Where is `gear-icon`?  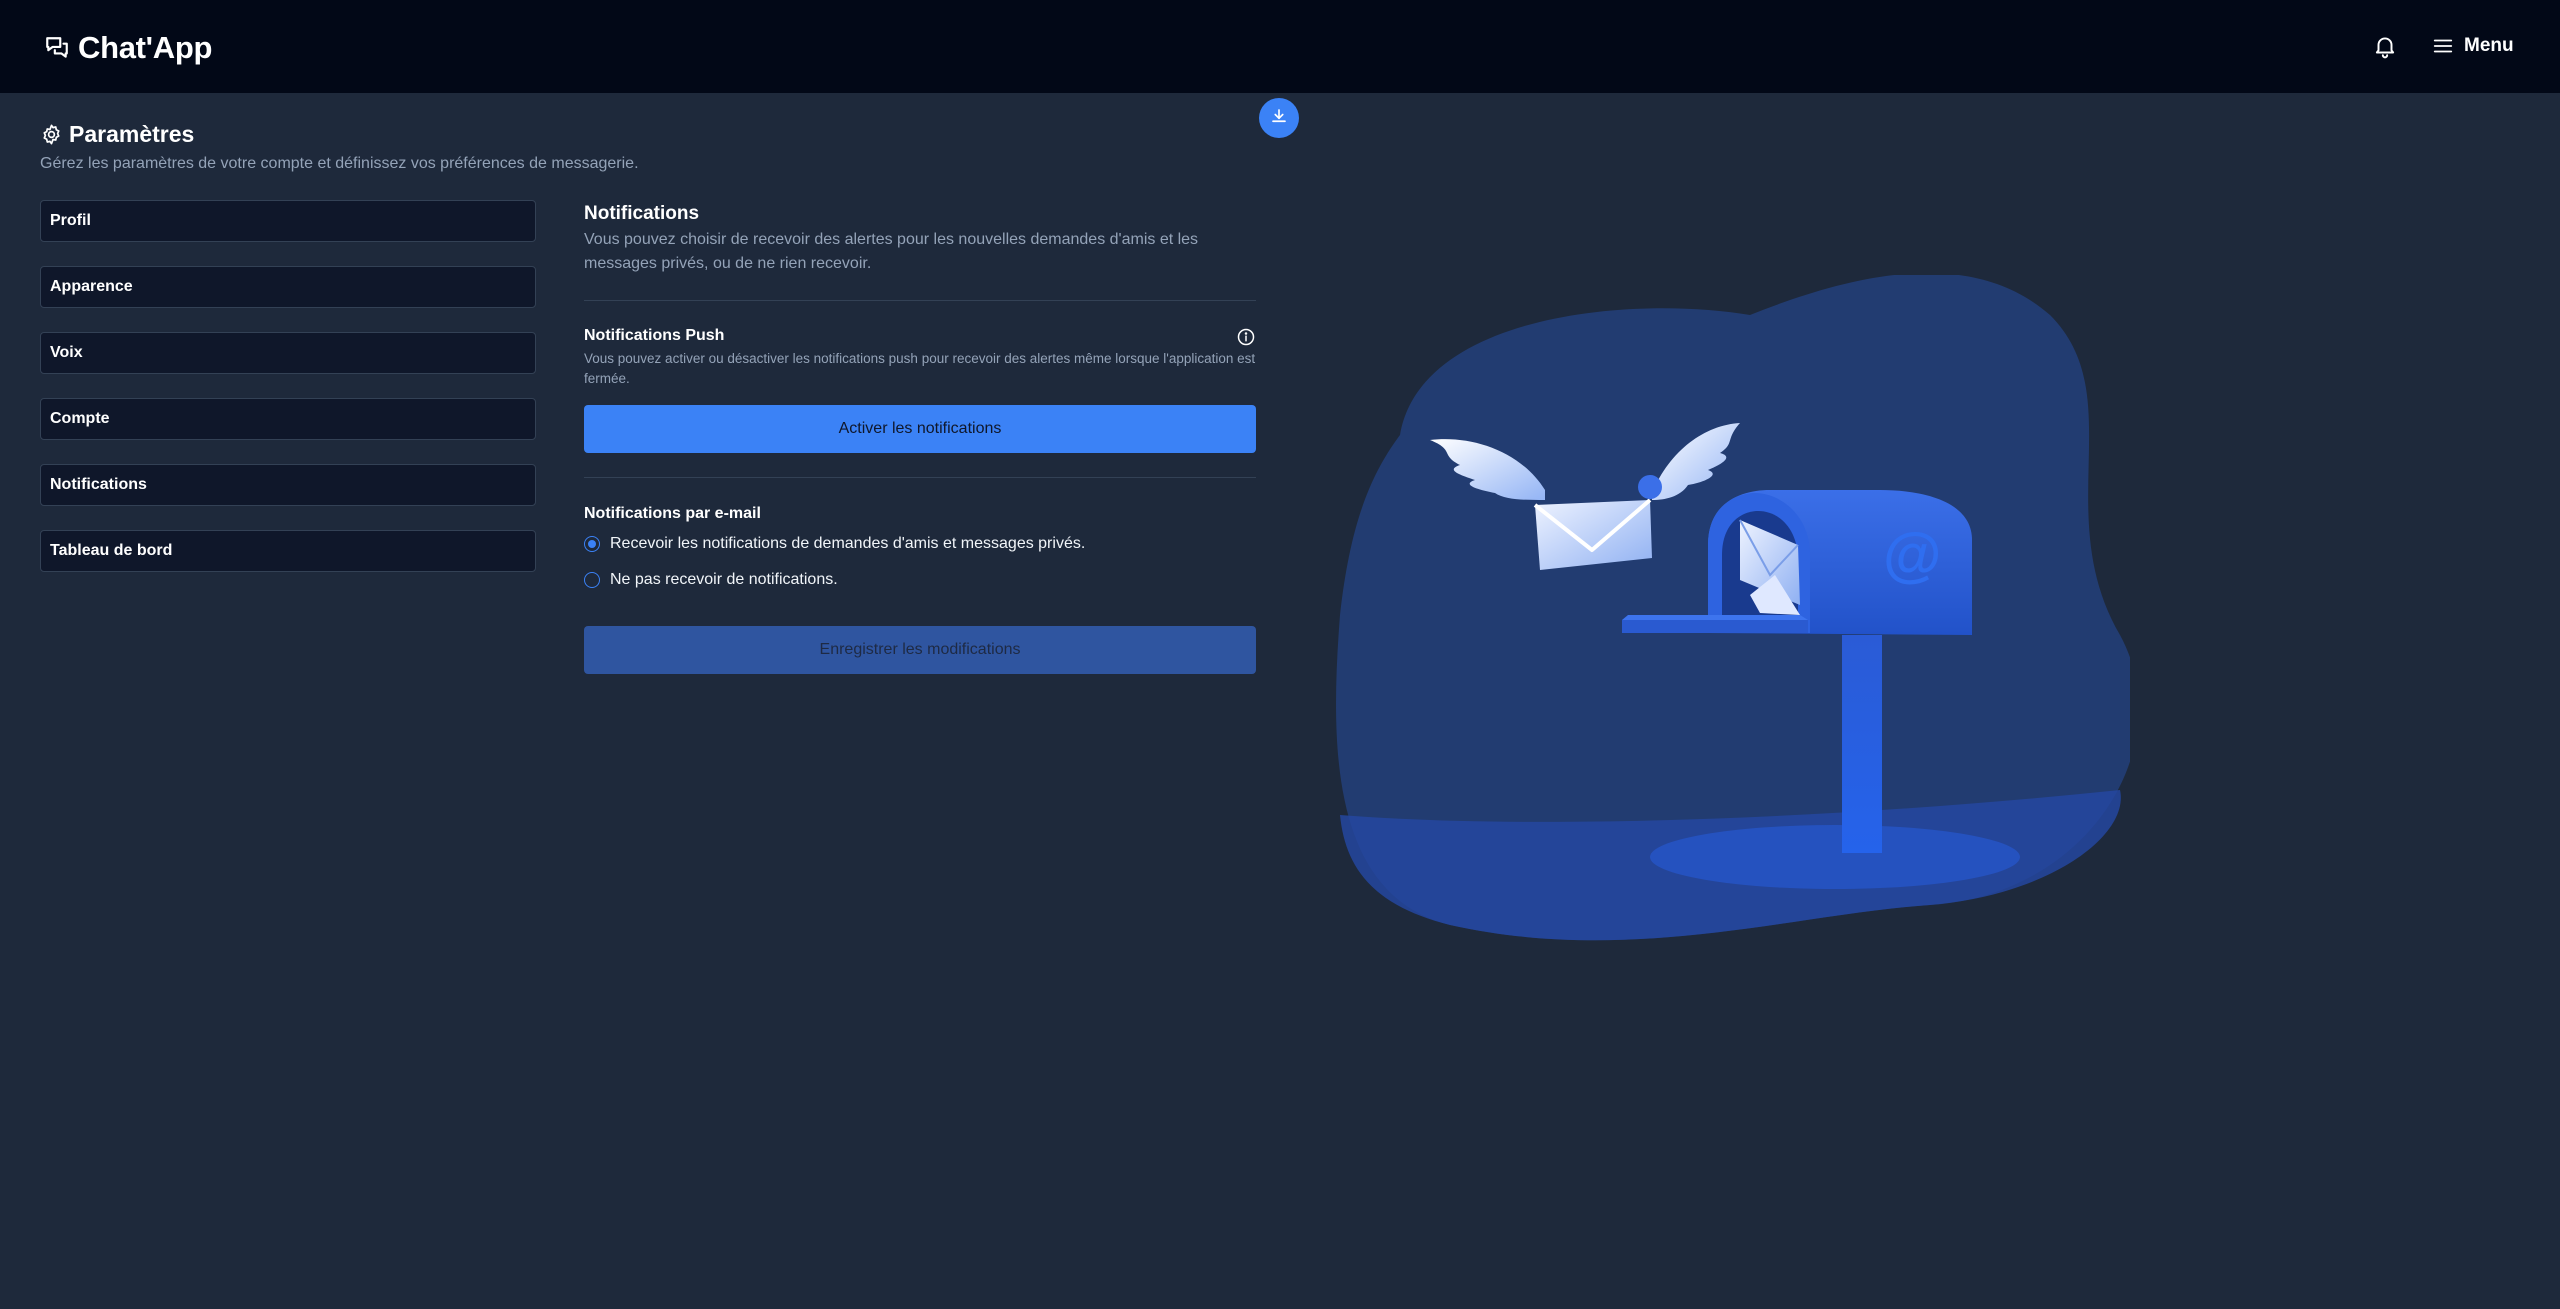
gear-icon is located at coordinates (51, 134).